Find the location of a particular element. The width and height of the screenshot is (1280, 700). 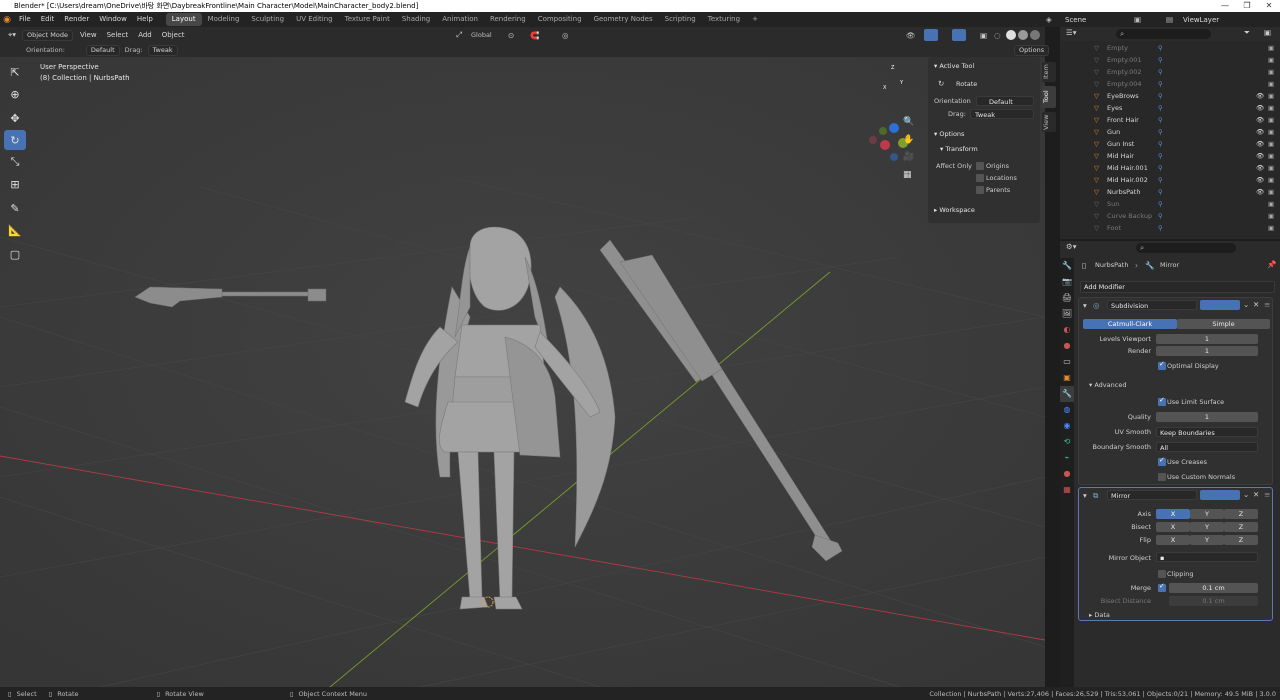

npanel-orientation-dropdown: Default is located at coordinates (1005, 101).